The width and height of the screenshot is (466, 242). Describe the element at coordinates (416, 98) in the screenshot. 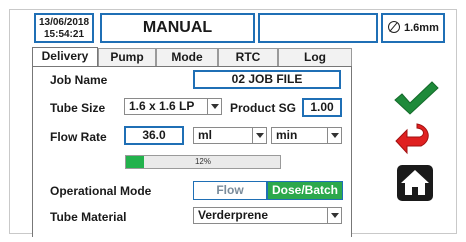

I see `checkmark-icon` at that location.